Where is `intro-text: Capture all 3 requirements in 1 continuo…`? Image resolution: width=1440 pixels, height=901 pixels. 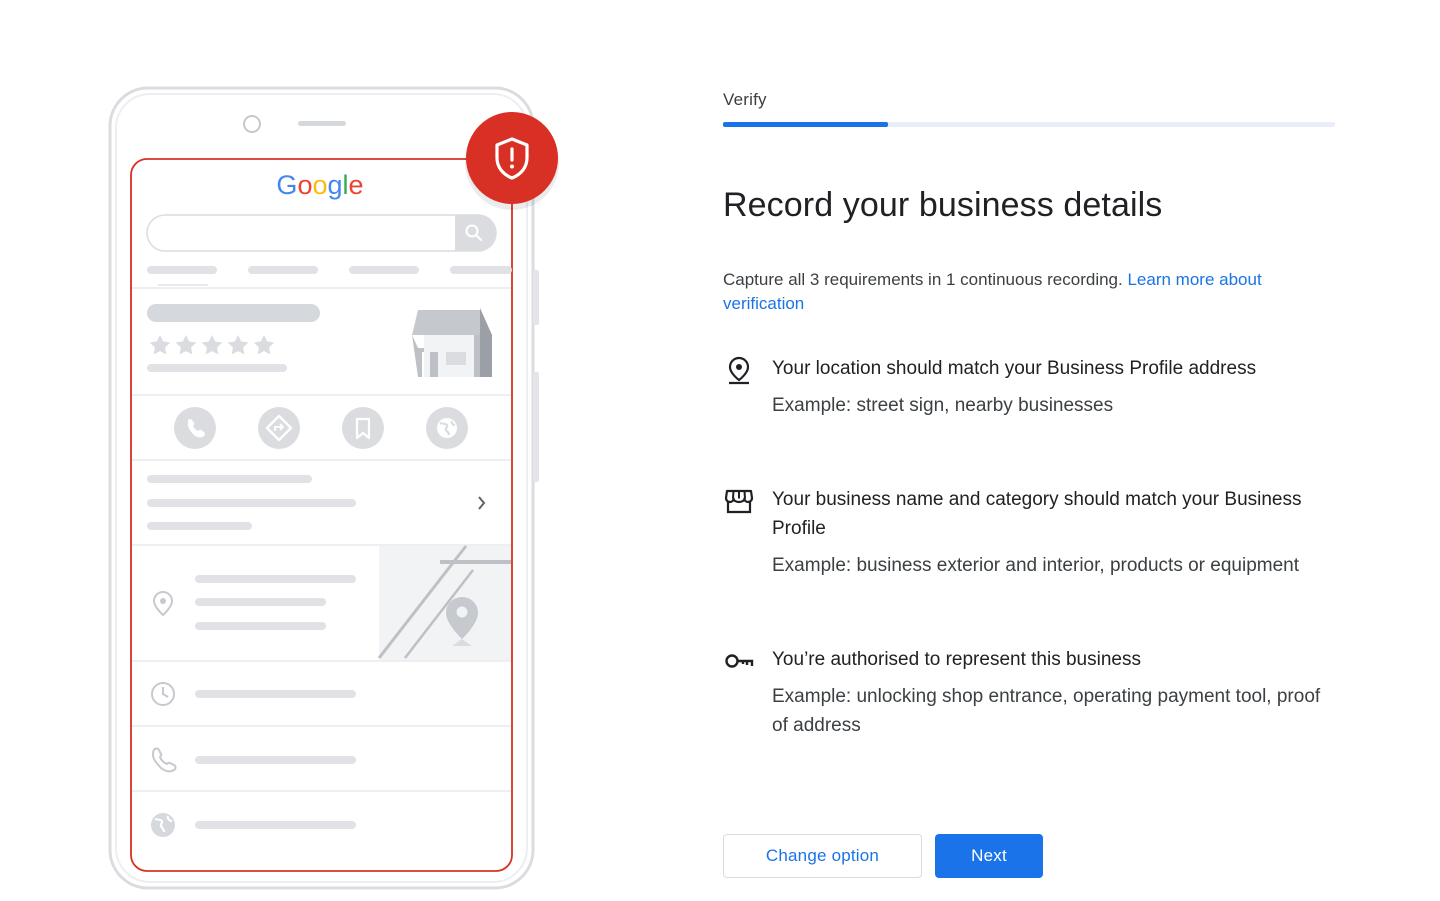
intro-text: Capture all 3 requirements in 1 continuo… is located at coordinates (1023, 292).